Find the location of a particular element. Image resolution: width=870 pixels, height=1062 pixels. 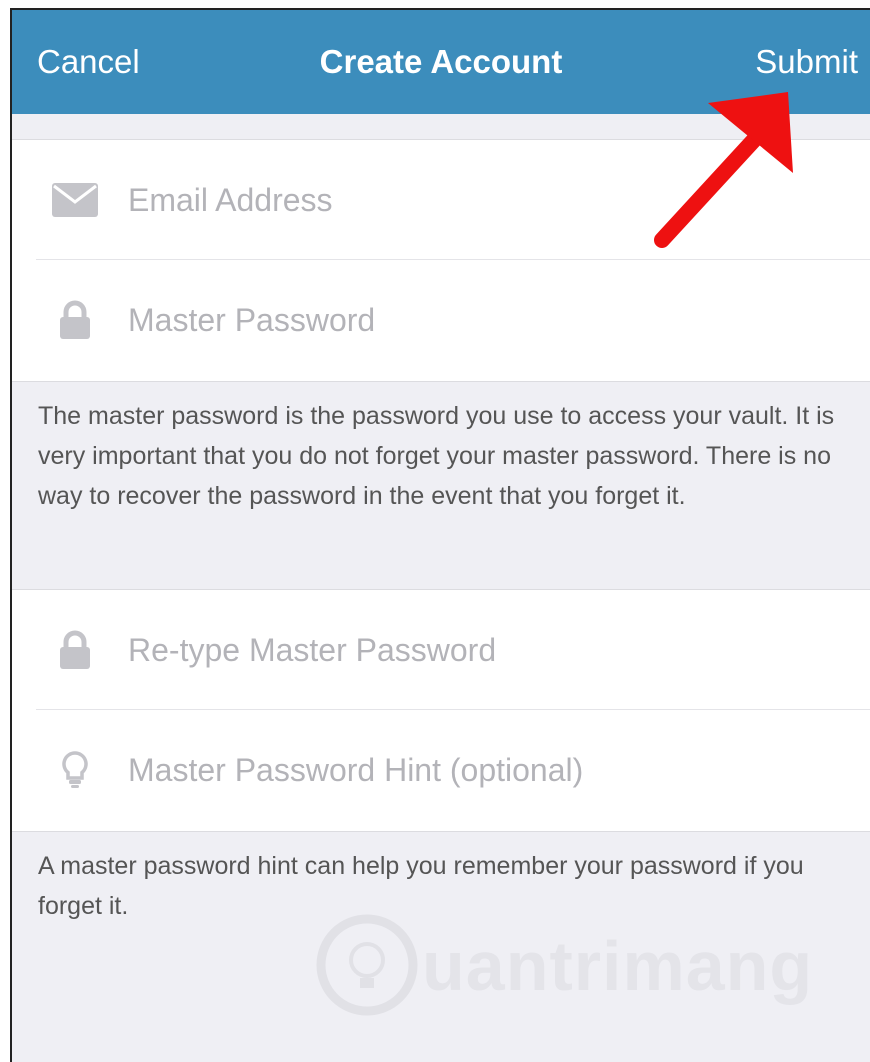

watermark-logo-icon is located at coordinates (367, 965).